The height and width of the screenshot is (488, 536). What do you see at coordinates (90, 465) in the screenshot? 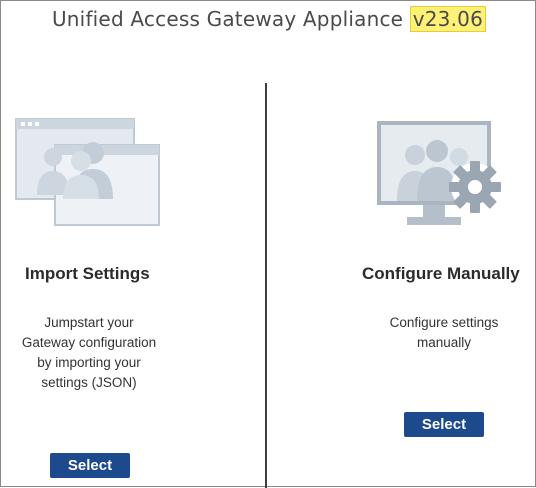
I see `import-settings-select-button: Select` at bounding box center [90, 465].